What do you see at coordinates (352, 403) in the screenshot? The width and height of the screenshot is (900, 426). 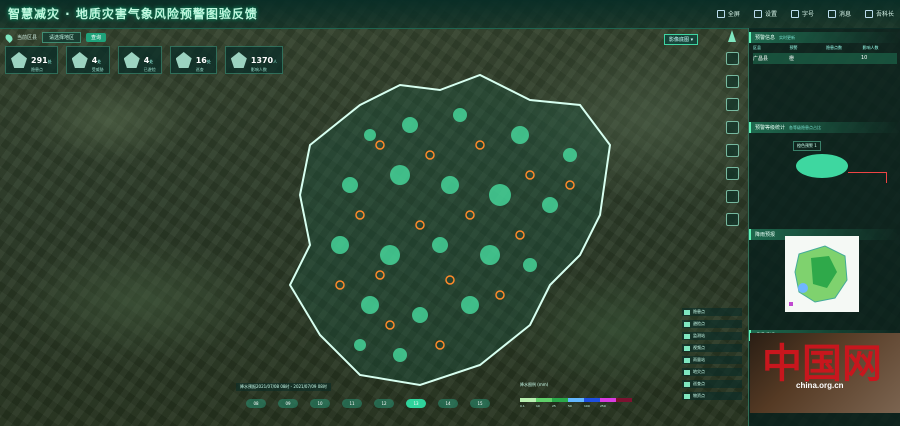 I see `day-button: 11` at bounding box center [352, 403].